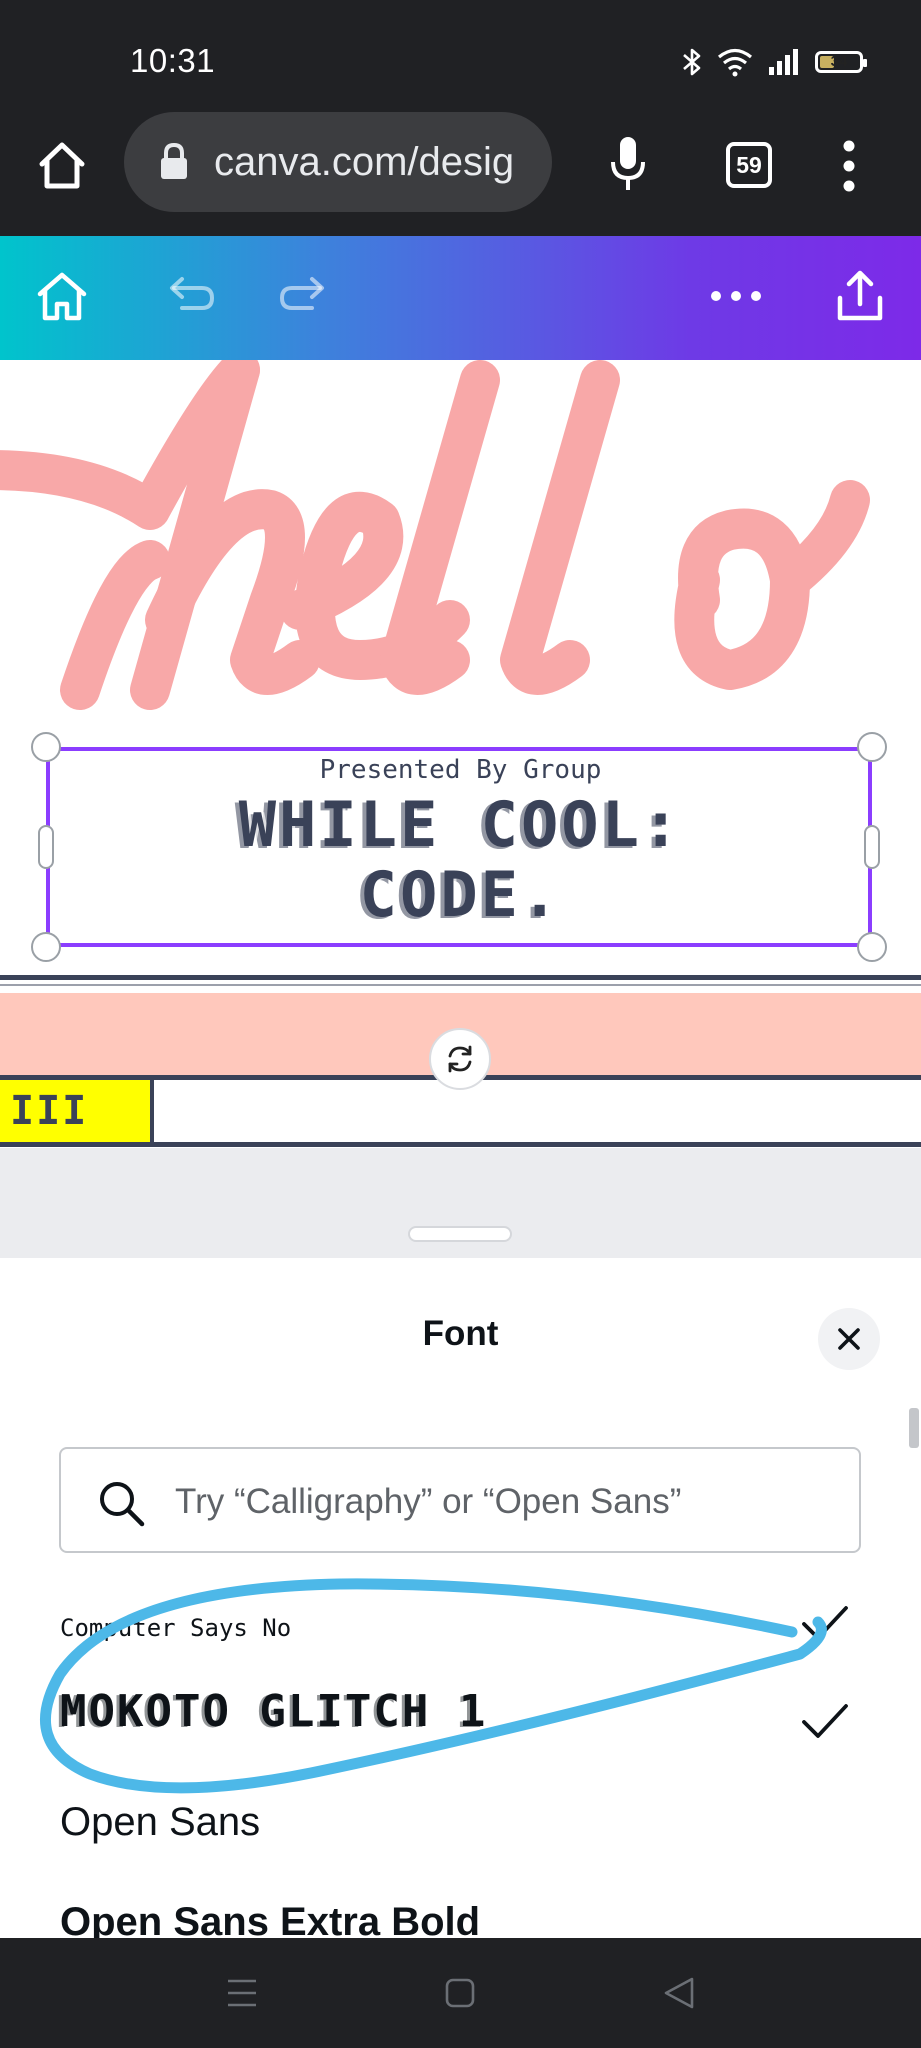 The image size is (921, 2048). Describe the element at coordinates (679, 1993) in the screenshot. I see `back-icon` at that location.